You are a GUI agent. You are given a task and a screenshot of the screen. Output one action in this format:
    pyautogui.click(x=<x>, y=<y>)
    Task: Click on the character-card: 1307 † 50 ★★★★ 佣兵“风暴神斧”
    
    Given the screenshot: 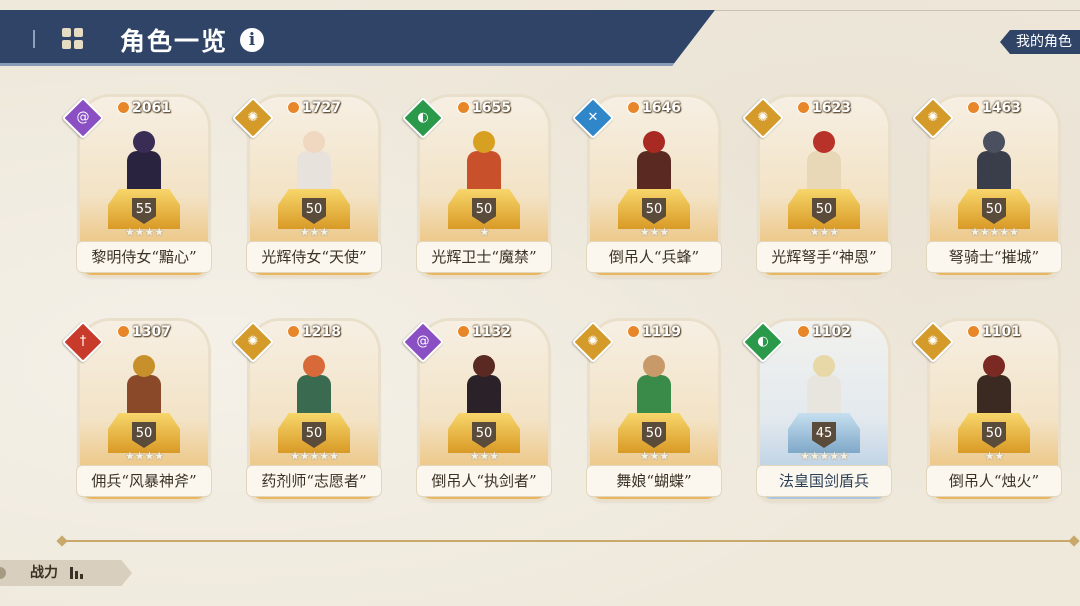 What is the action you would take?
    pyautogui.click(x=136, y=410)
    